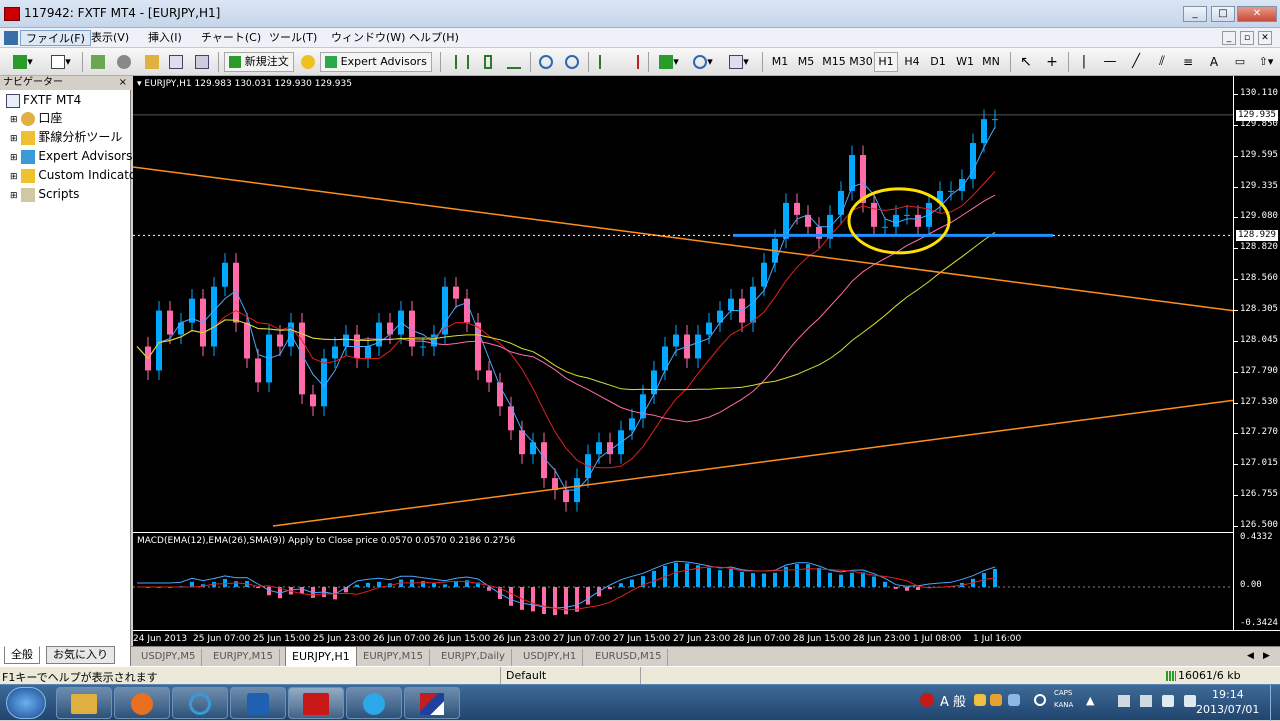 The image size is (1280, 721). What do you see at coordinates (84, 703) in the screenshot?
I see `taskbar-explorer` at bounding box center [84, 703].